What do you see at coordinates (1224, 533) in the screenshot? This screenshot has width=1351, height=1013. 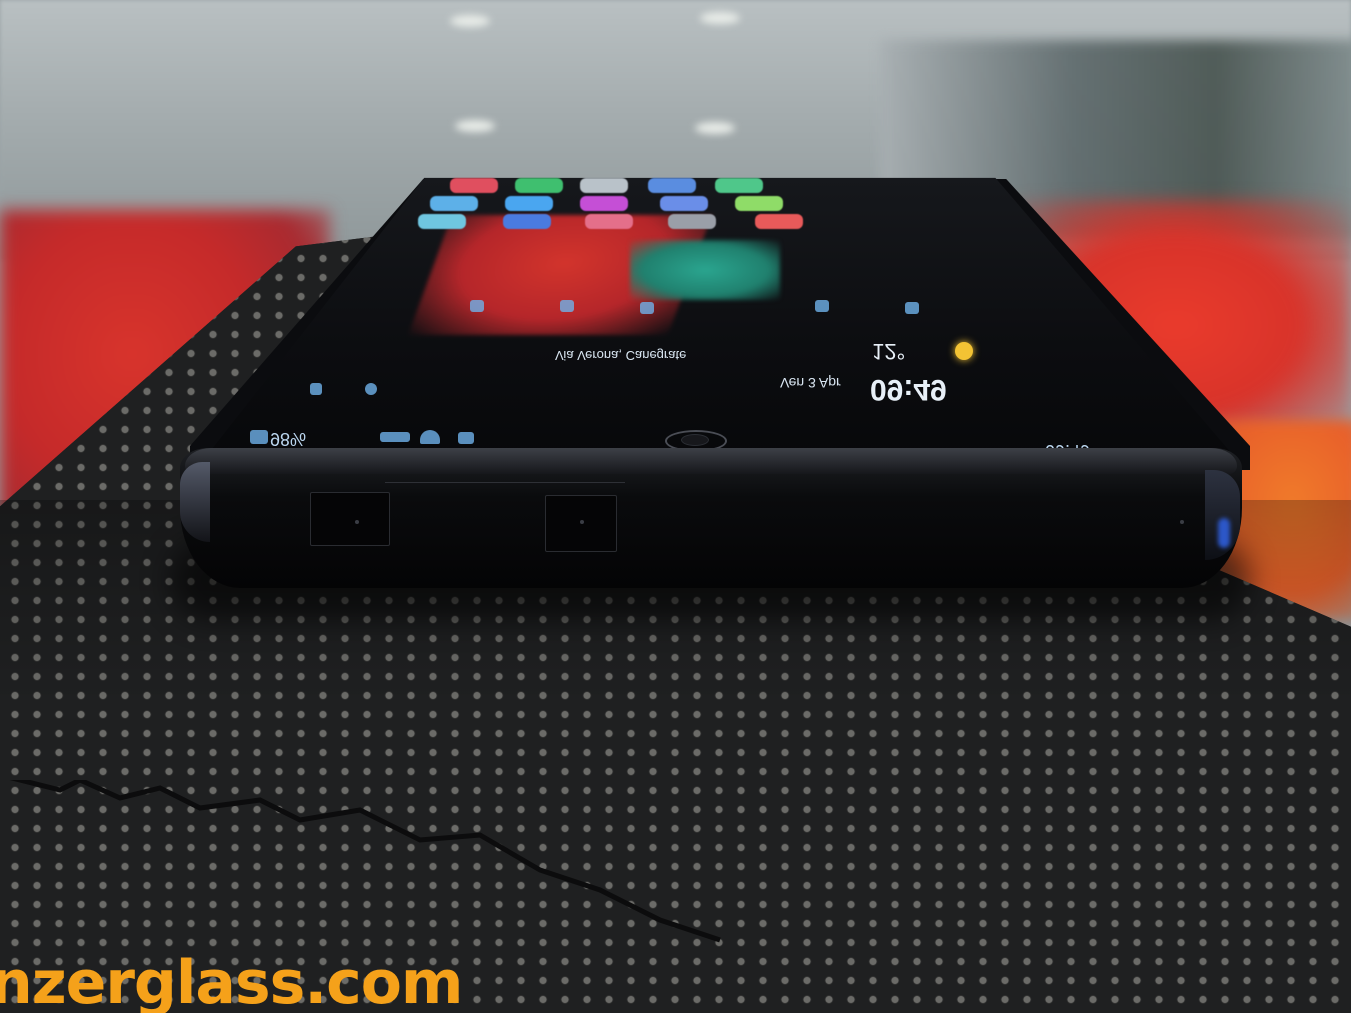 I see `frame-reflection` at bounding box center [1224, 533].